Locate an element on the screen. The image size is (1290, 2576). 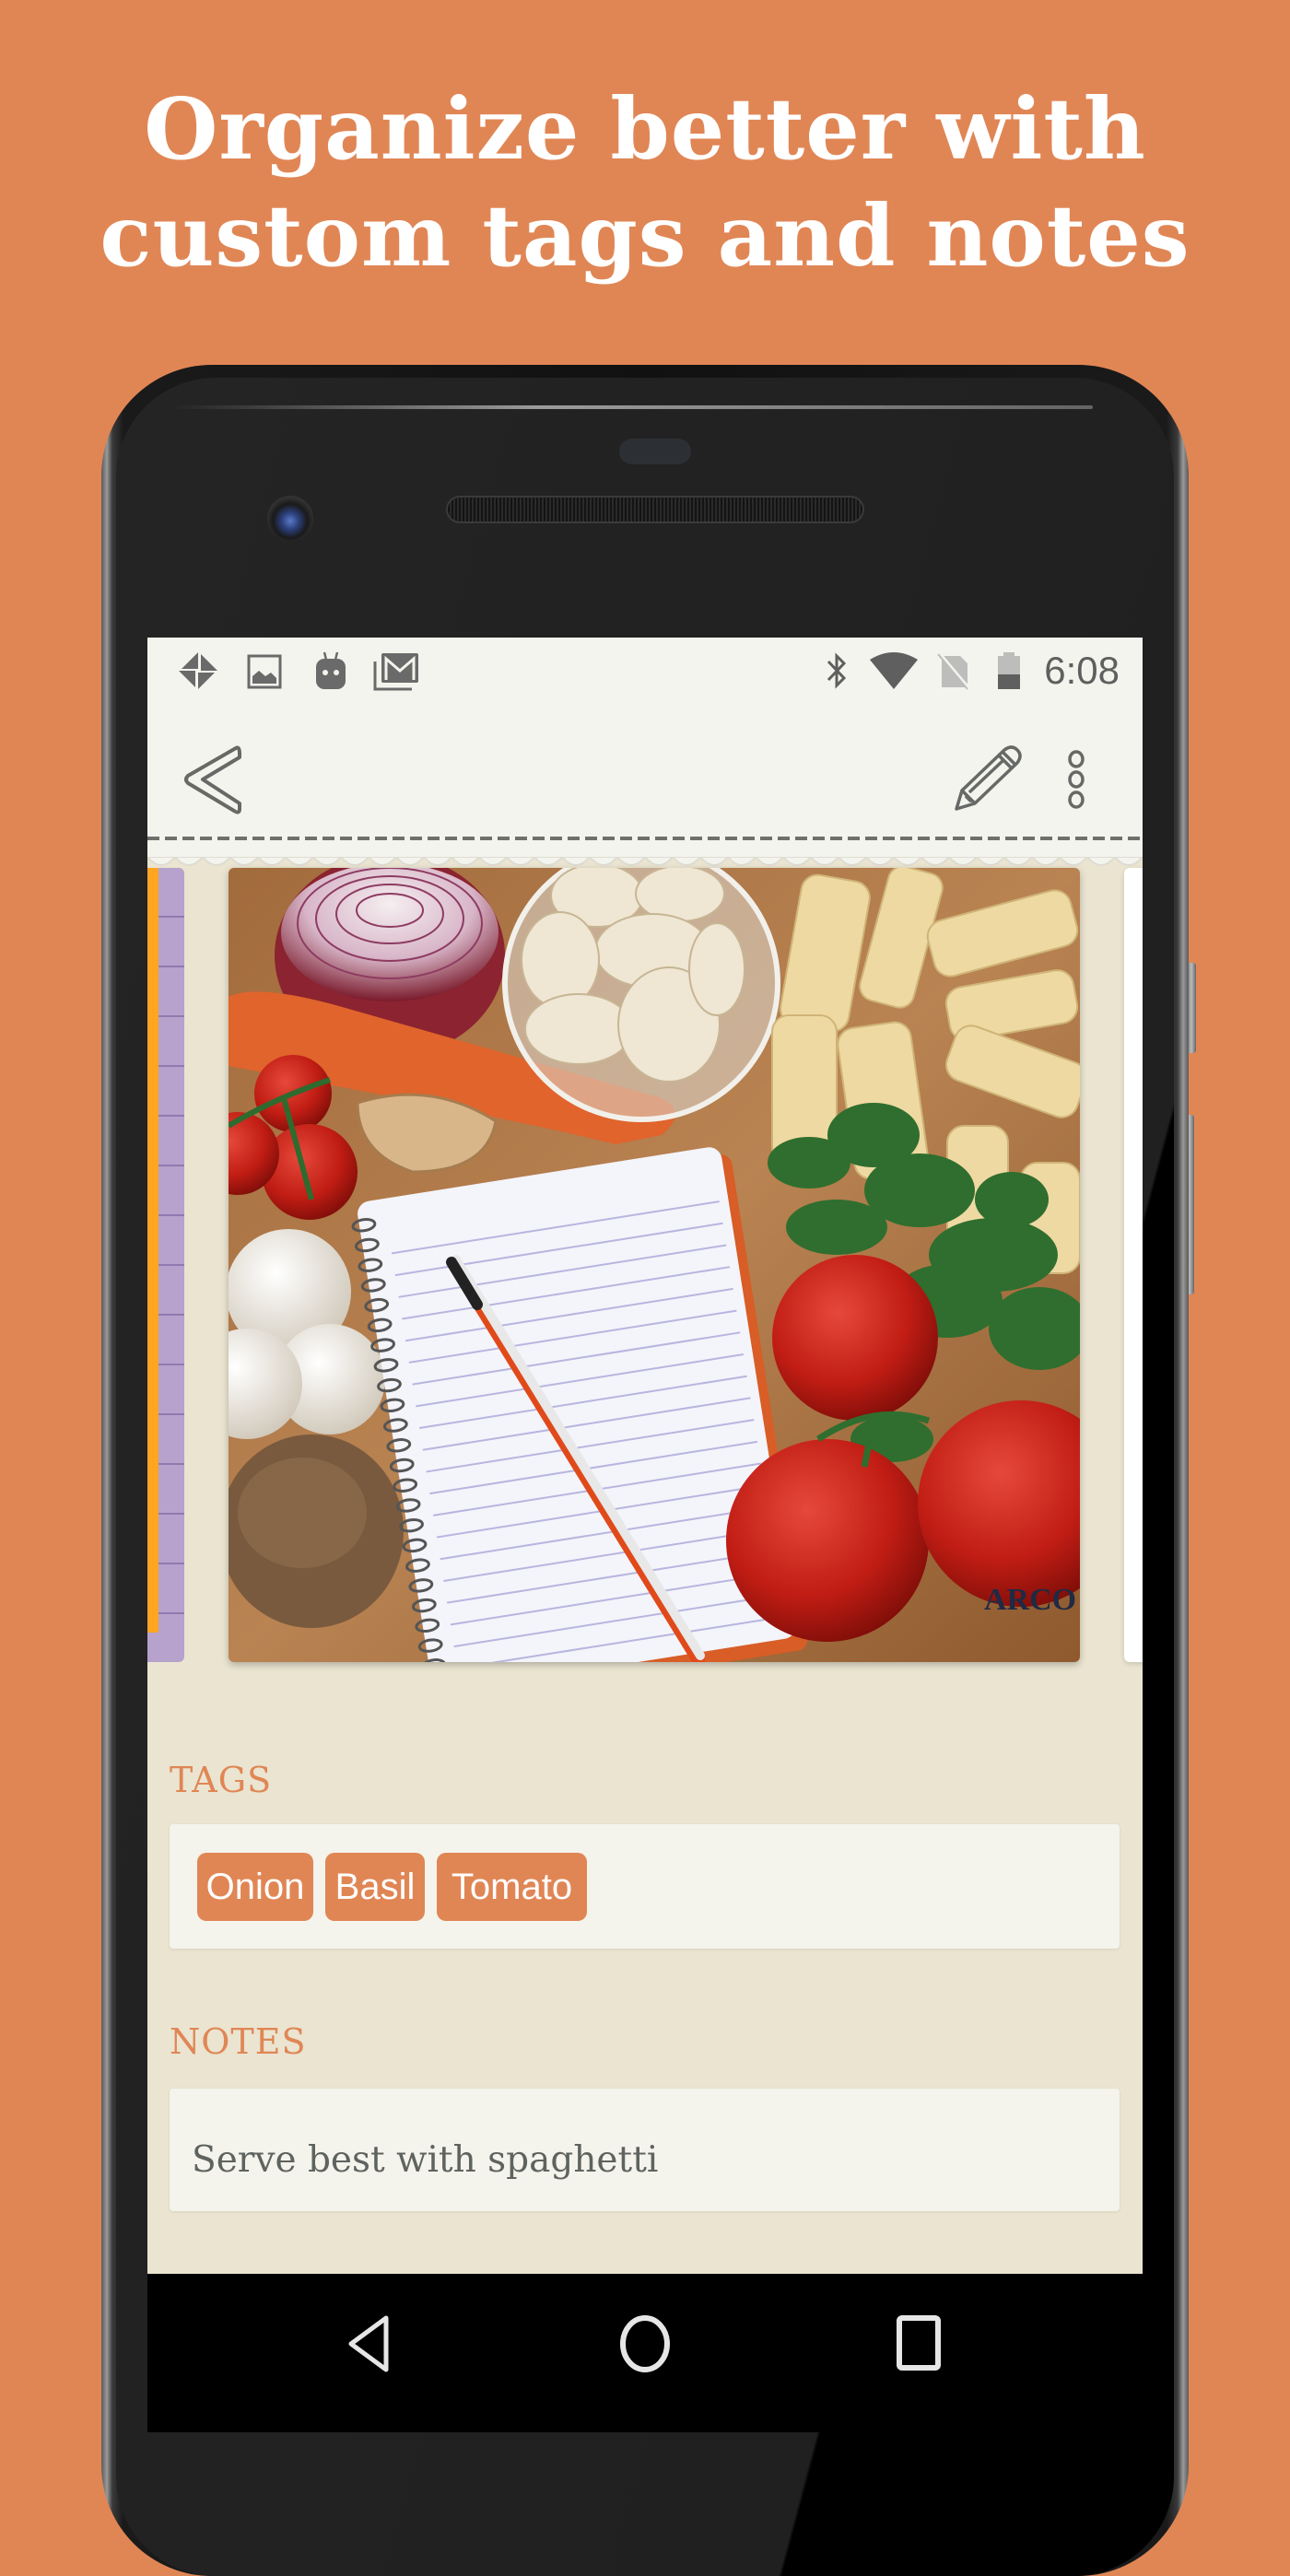
bluetooth-icon is located at coordinates (837, 670).